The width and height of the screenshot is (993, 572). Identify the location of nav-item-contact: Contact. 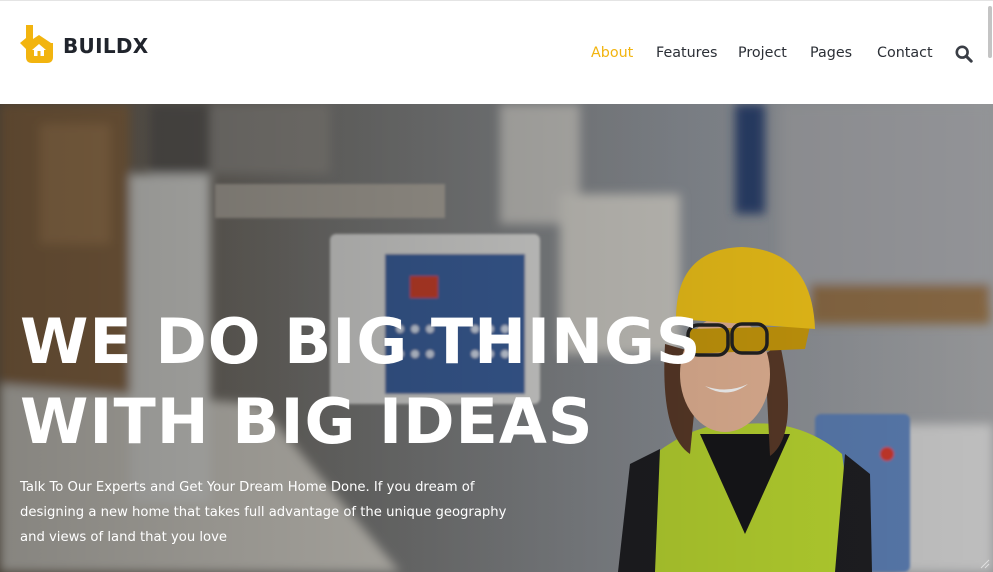
(905, 53).